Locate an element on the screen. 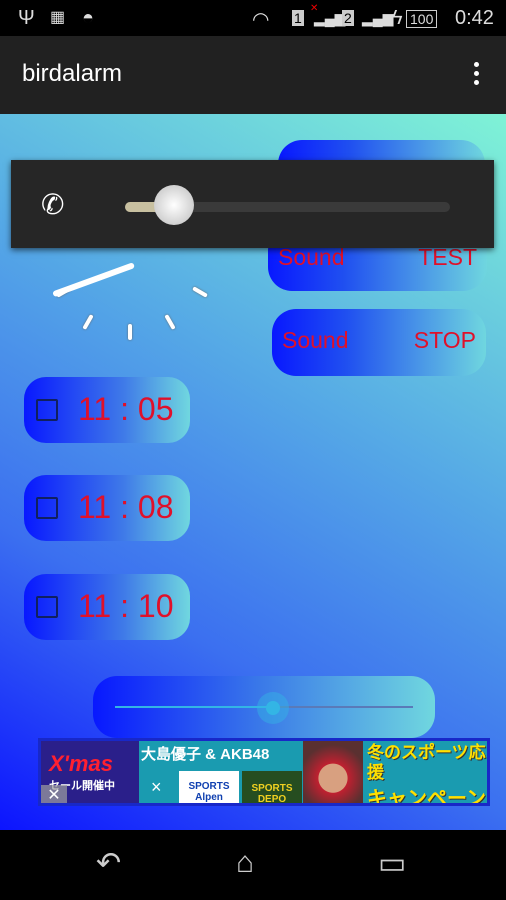 This screenshot has width=506, height=900. alarm-row: 11 : 10 is located at coordinates (107, 607).